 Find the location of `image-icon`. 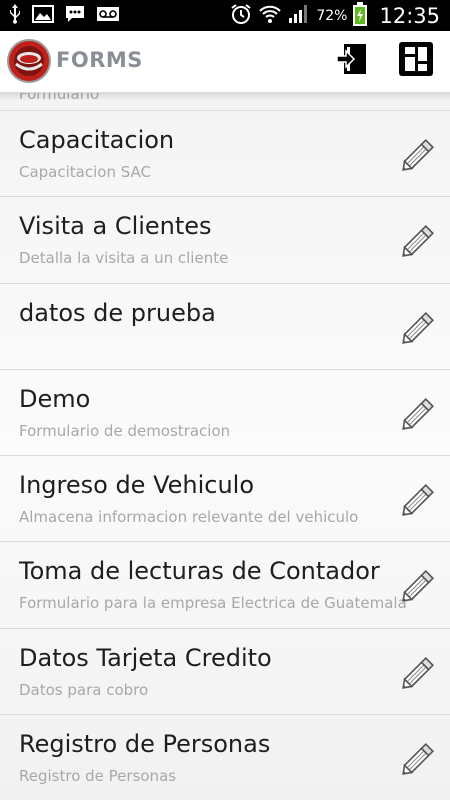

image-icon is located at coordinates (43, 16).